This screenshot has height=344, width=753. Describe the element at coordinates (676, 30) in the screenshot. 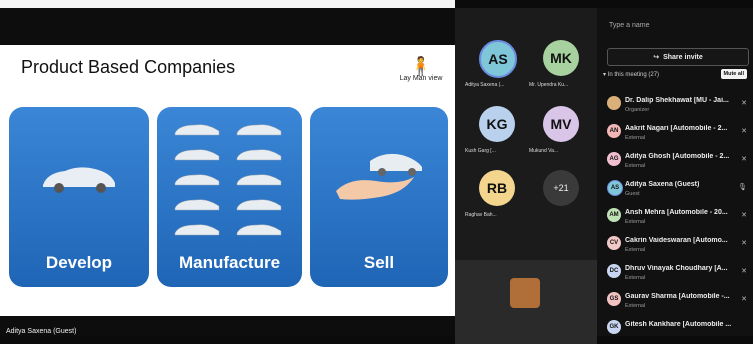

I see `participant-search-input: Type a name` at that location.